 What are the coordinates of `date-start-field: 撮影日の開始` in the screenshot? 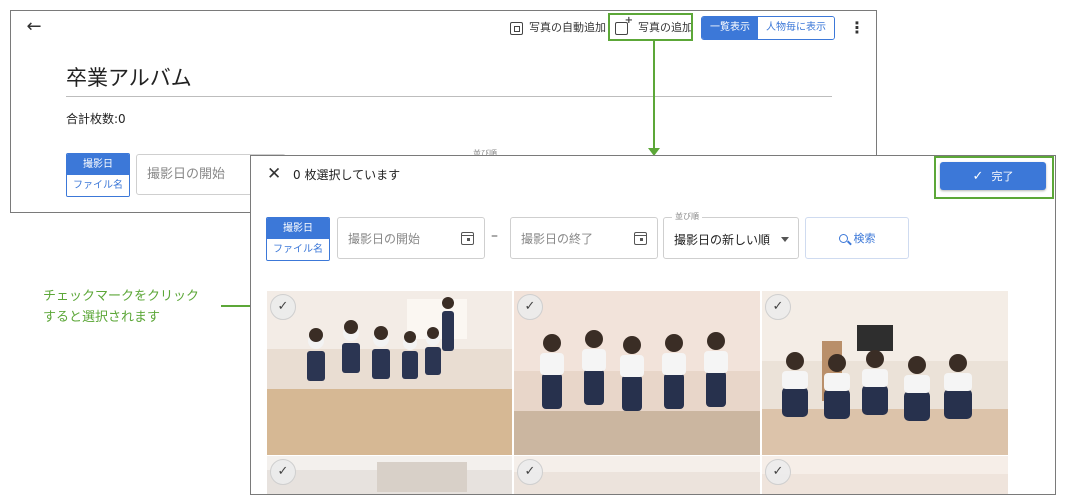 It's located at (411, 238).